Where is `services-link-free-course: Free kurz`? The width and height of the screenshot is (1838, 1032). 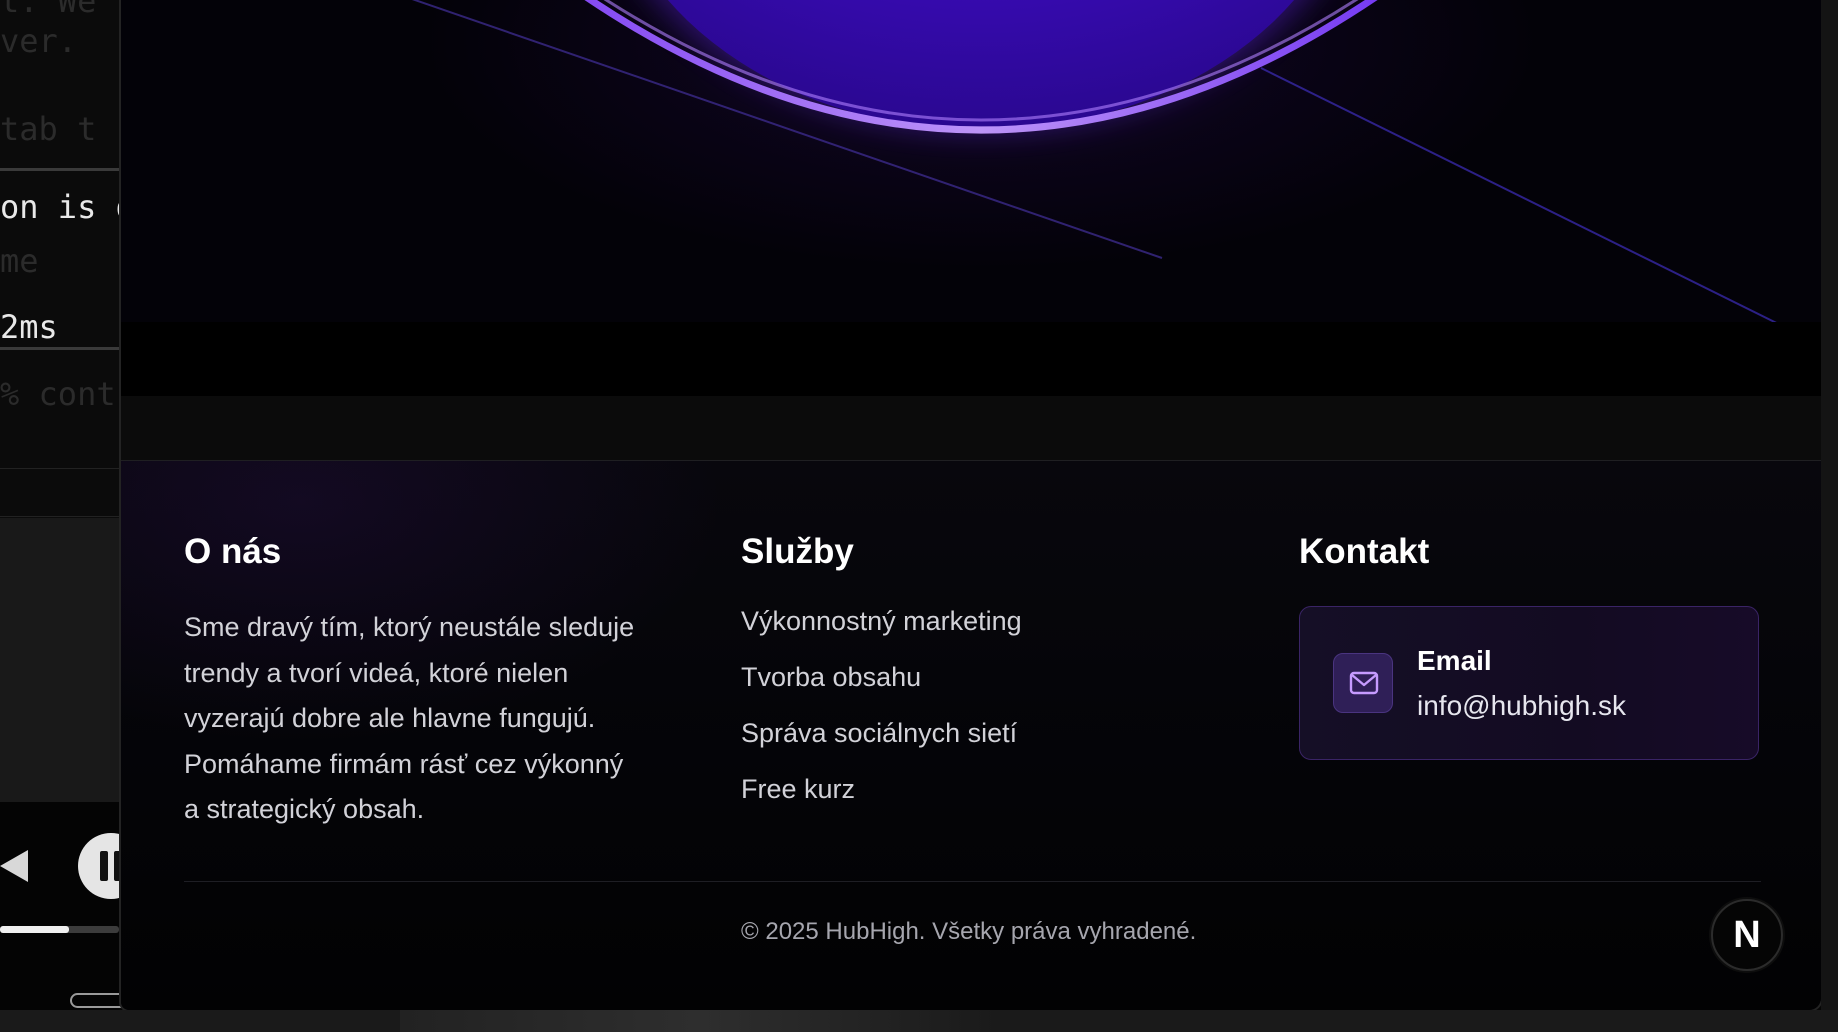
services-link-free-course: Free kurz is located at coordinates (881, 801).